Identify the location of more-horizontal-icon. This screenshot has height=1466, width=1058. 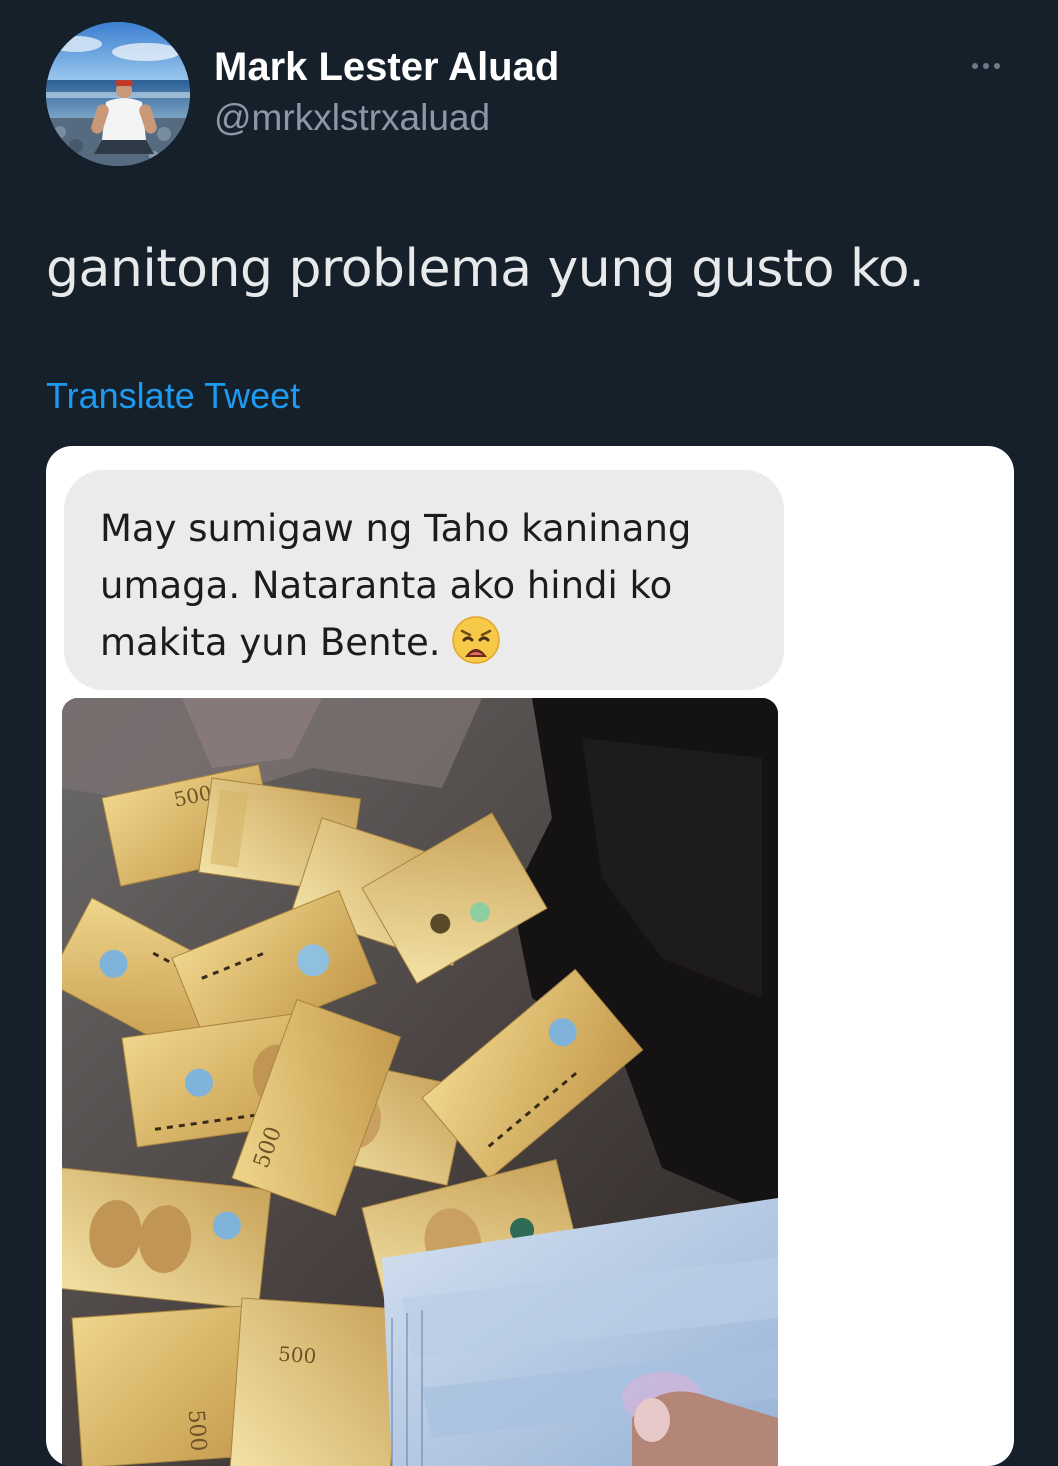
(975, 66).